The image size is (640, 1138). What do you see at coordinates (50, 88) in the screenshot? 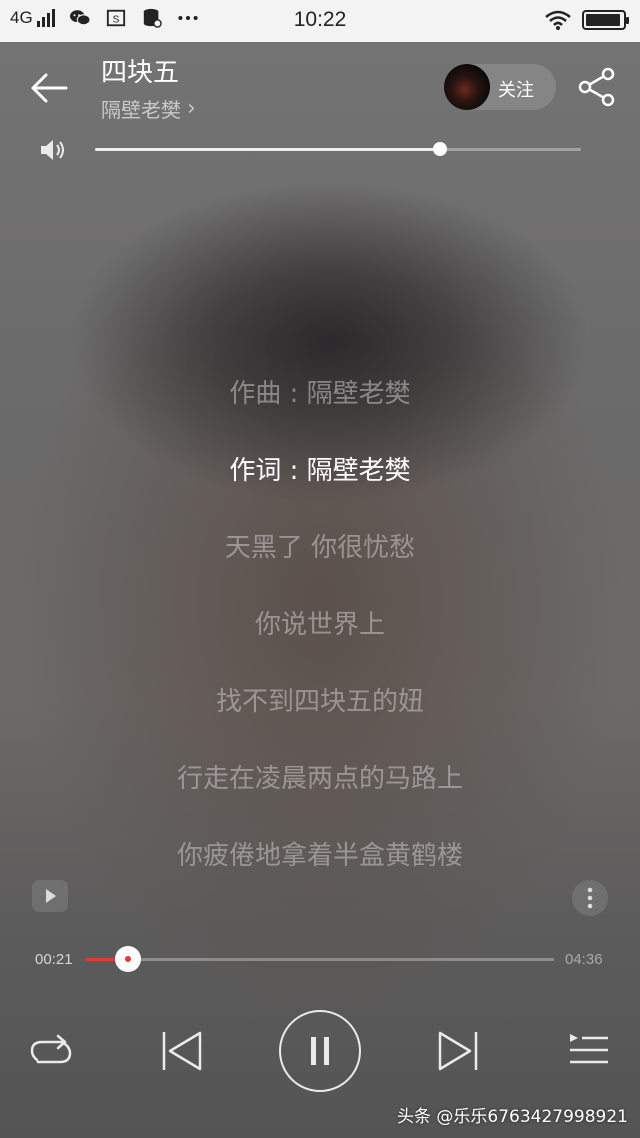
I see `back-arrow-icon` at bounding box center [50, 88].